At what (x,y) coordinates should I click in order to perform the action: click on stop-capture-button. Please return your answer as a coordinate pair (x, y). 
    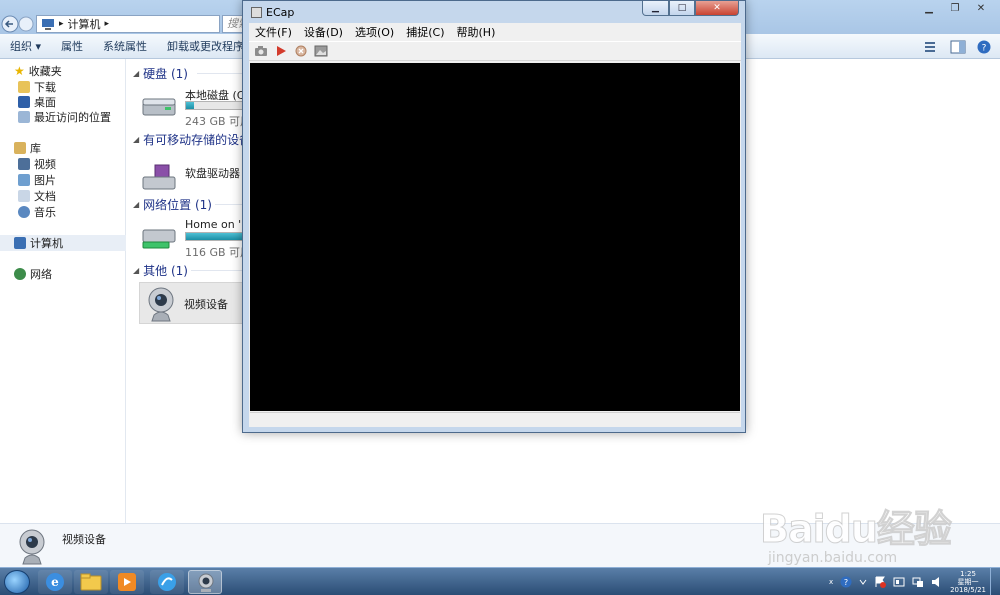
    Looking at the image, I should click on (301, 51).